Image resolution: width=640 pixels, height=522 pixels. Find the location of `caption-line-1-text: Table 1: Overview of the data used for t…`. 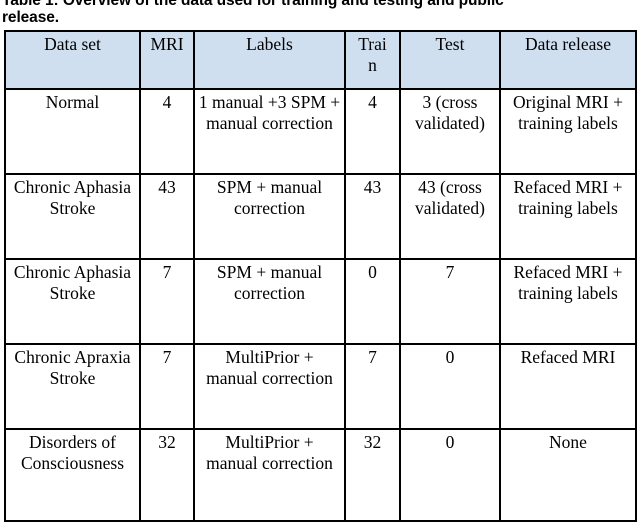

caption-line-1-text: Table 1: Overview of the data used for t… is located at coordinates (253, 4).